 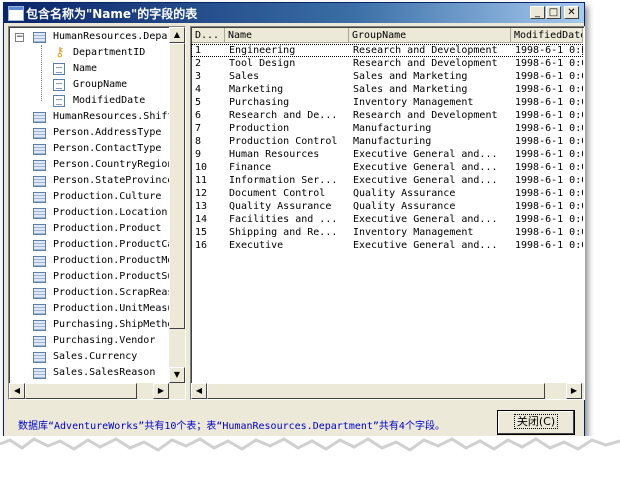 What do you see at coordinates (201, 193) in the screenshot?
I see `table-cell: 12` at bounding box center [201, 193].